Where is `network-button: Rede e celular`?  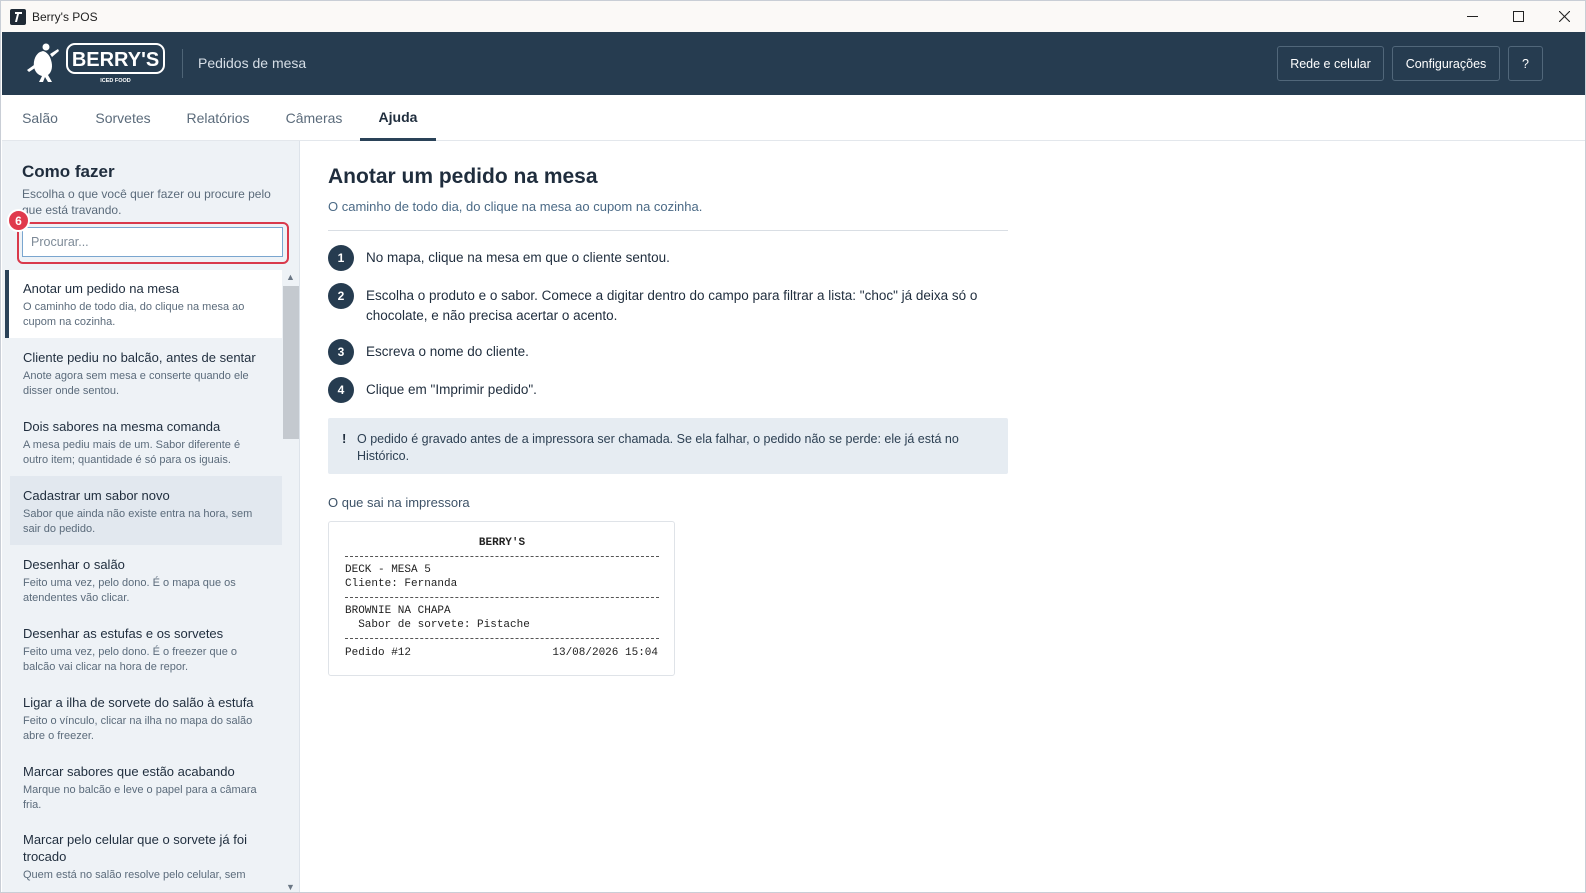
network-button: Rede e celular is located at coordinates (1330, 63).